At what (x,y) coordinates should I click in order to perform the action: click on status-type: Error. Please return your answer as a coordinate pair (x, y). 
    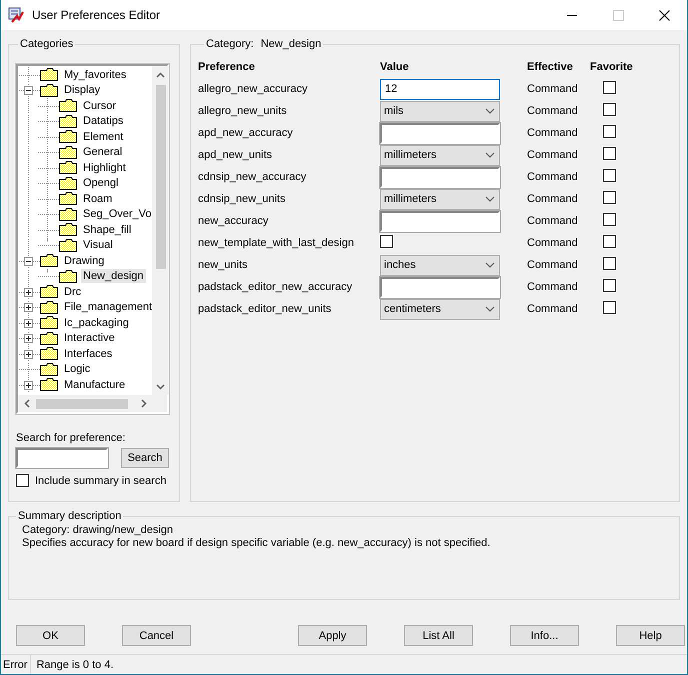
    Looking at the image, I should click on (16, 664).